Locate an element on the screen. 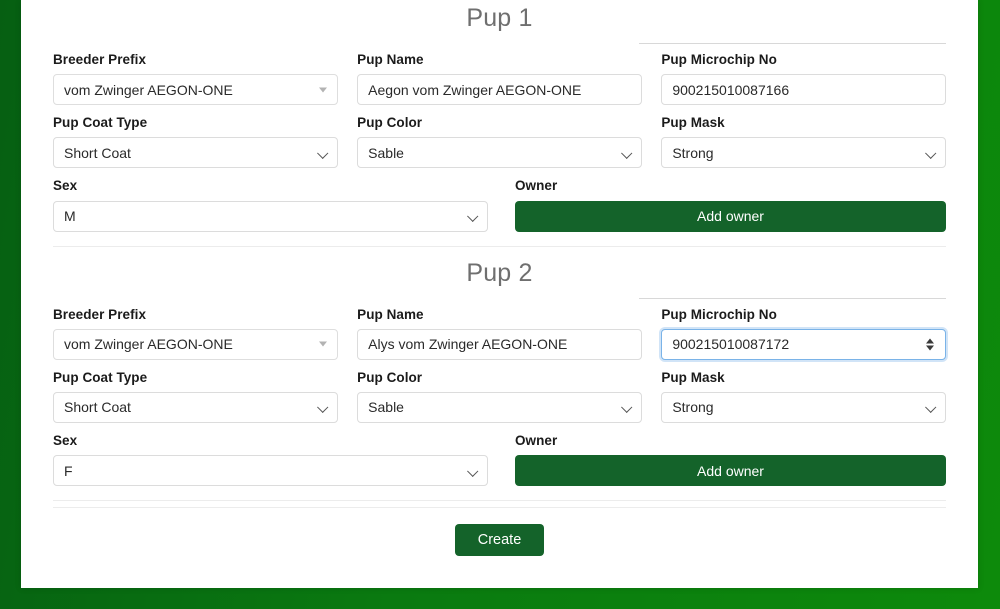 The width and height of the screenshot is (1000, 609). pup-2-section-divider is located at coordinates (499, 501).